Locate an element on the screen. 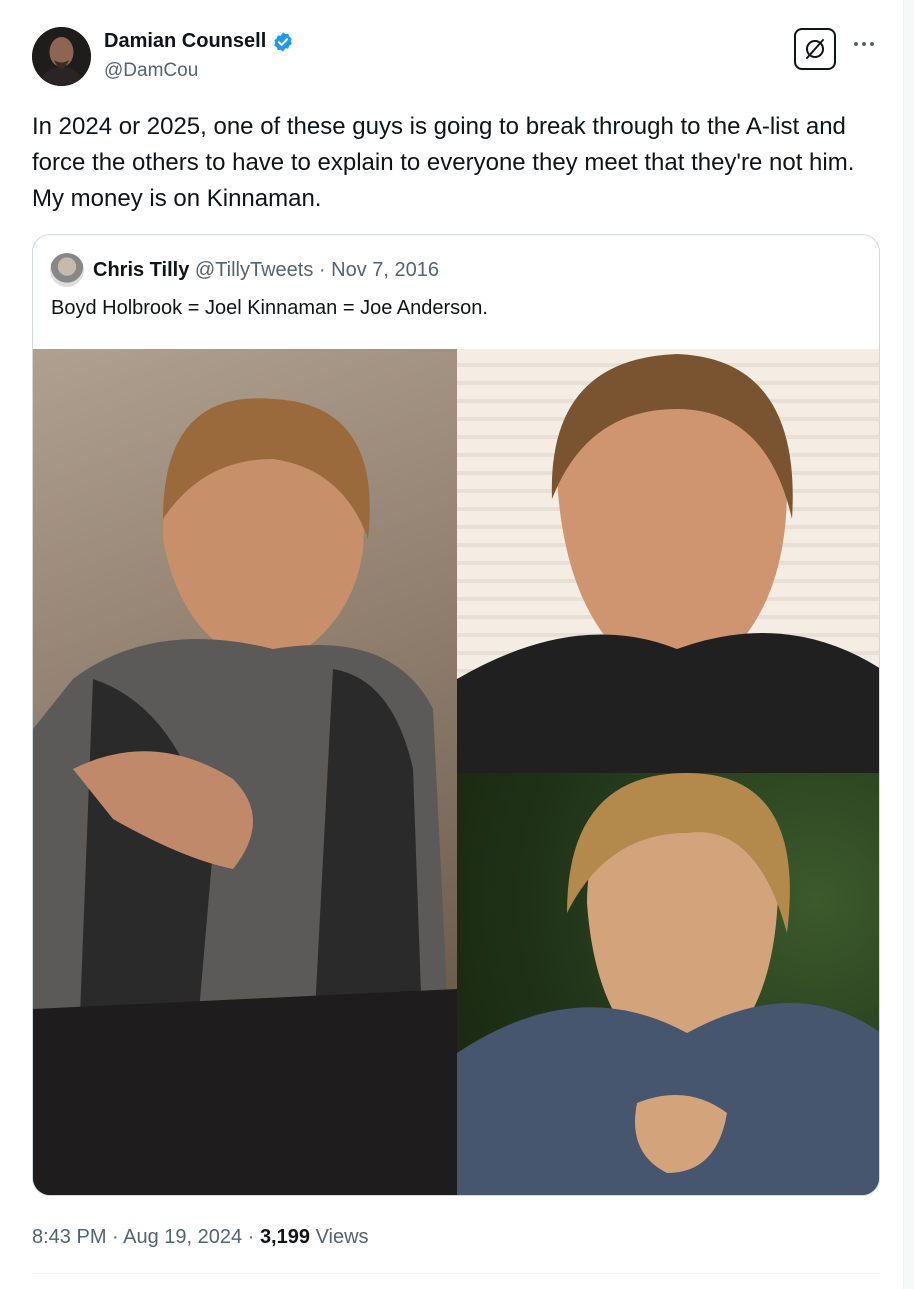 The width and height of the screenshot is (914, 1289). grok-button is located at coordinates (815, 49).